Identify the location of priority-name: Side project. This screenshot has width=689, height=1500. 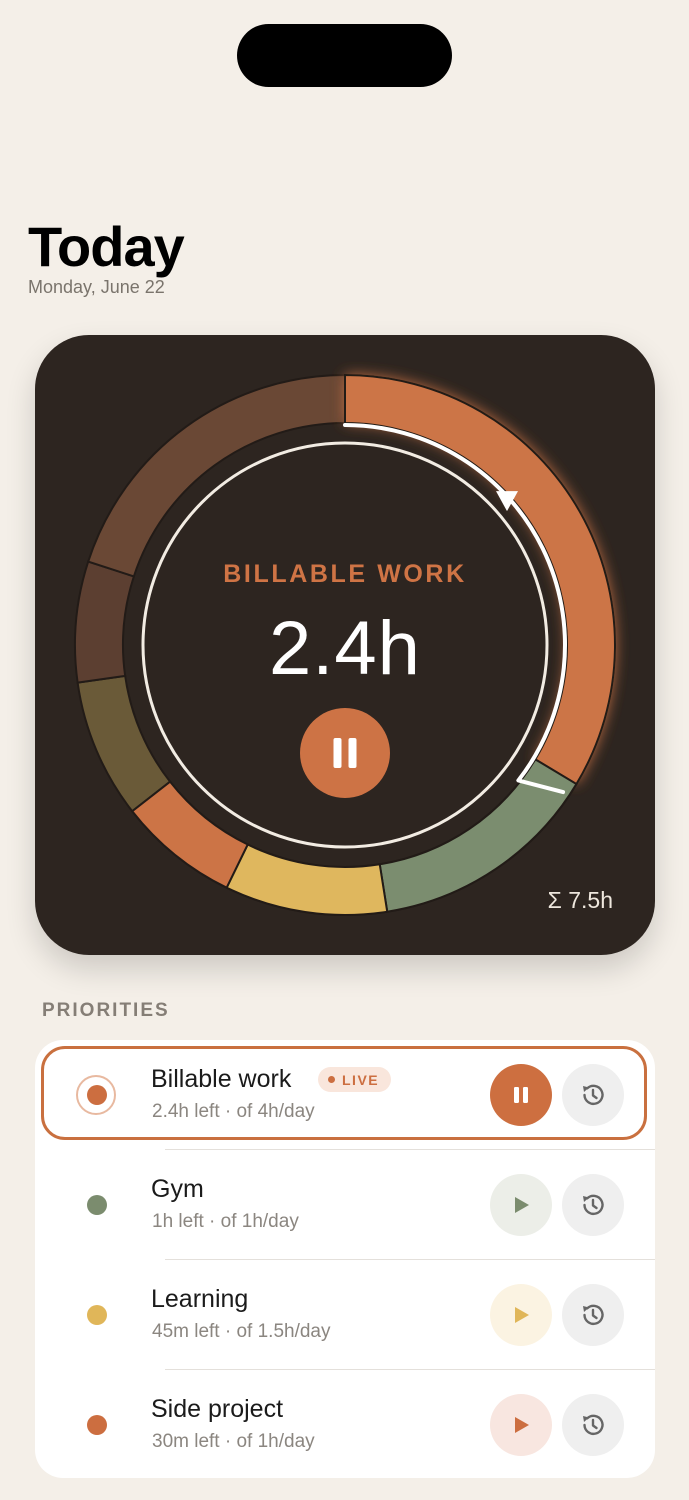
(217, 1409).